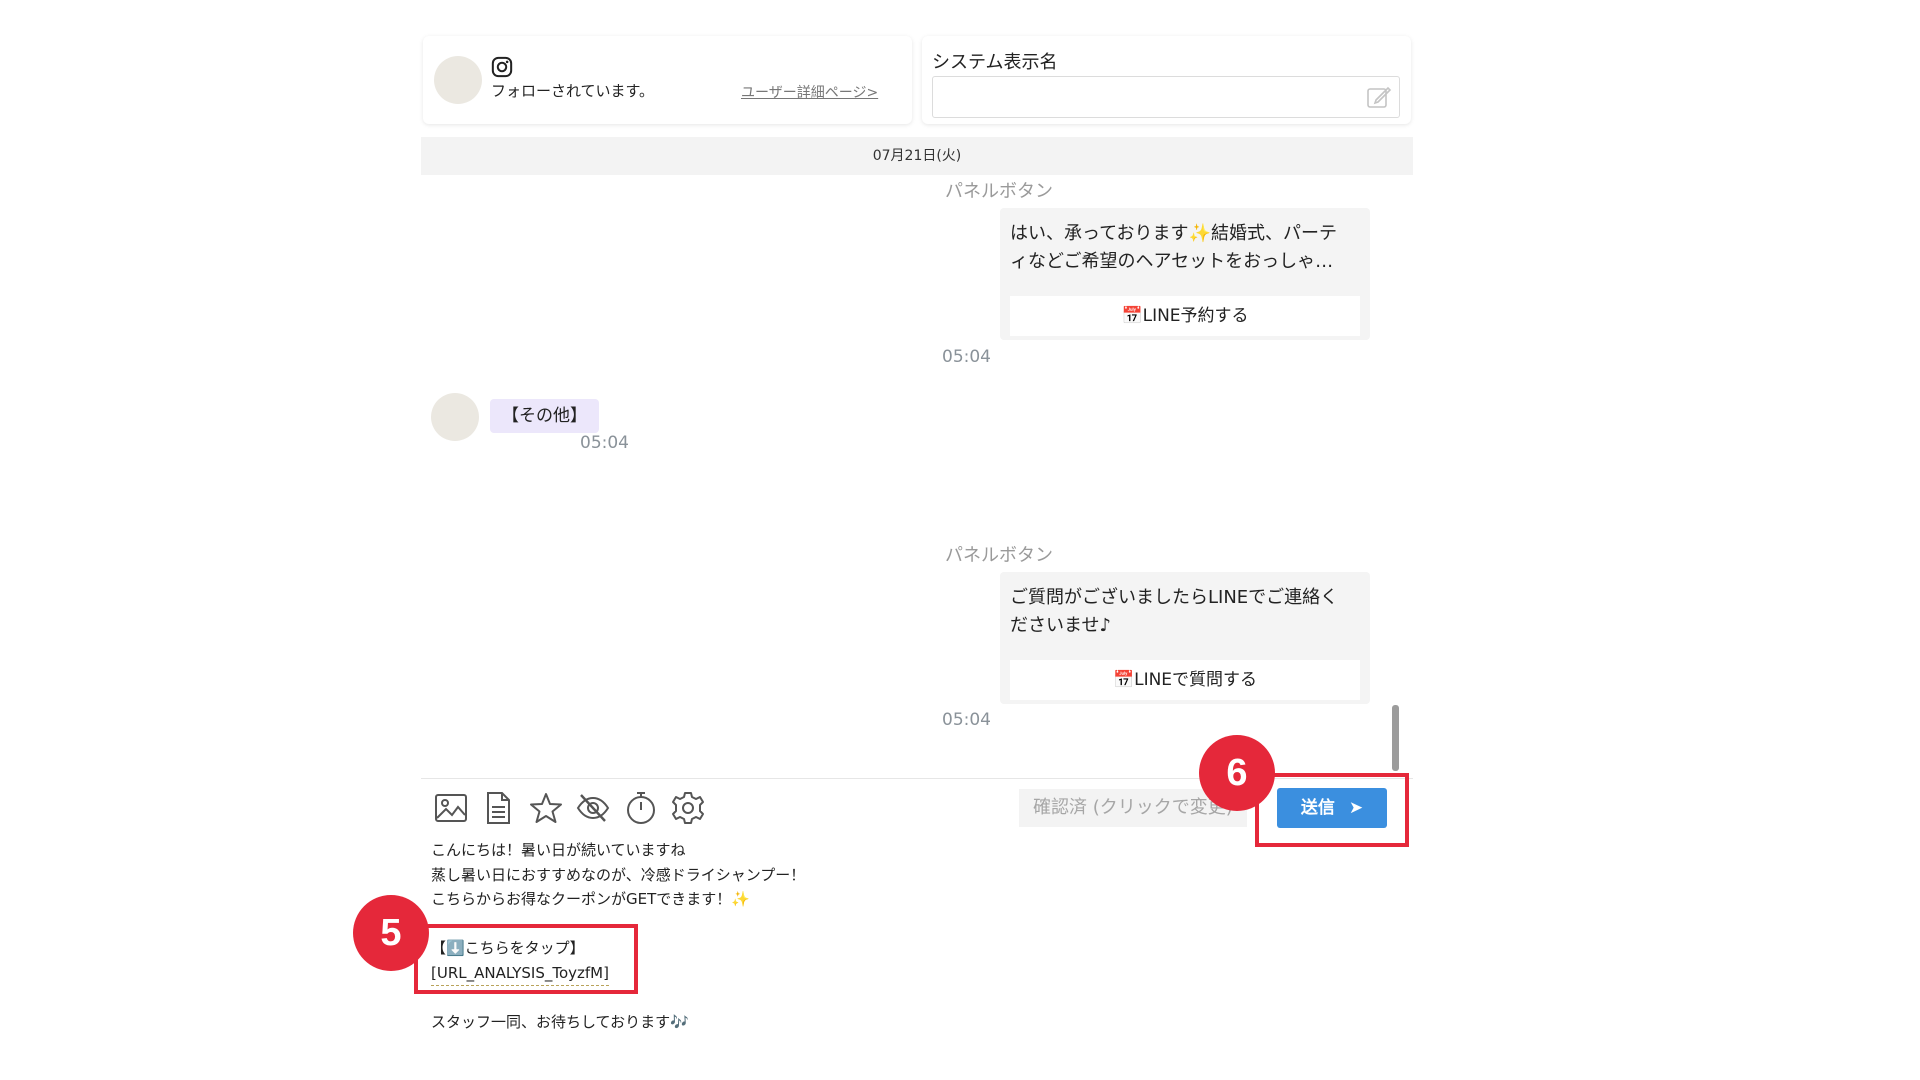  What do you see at coordinates (995, 62) in the screenshot?
I see `system-name-label: システム表示名` at bounding box center [995, 62].